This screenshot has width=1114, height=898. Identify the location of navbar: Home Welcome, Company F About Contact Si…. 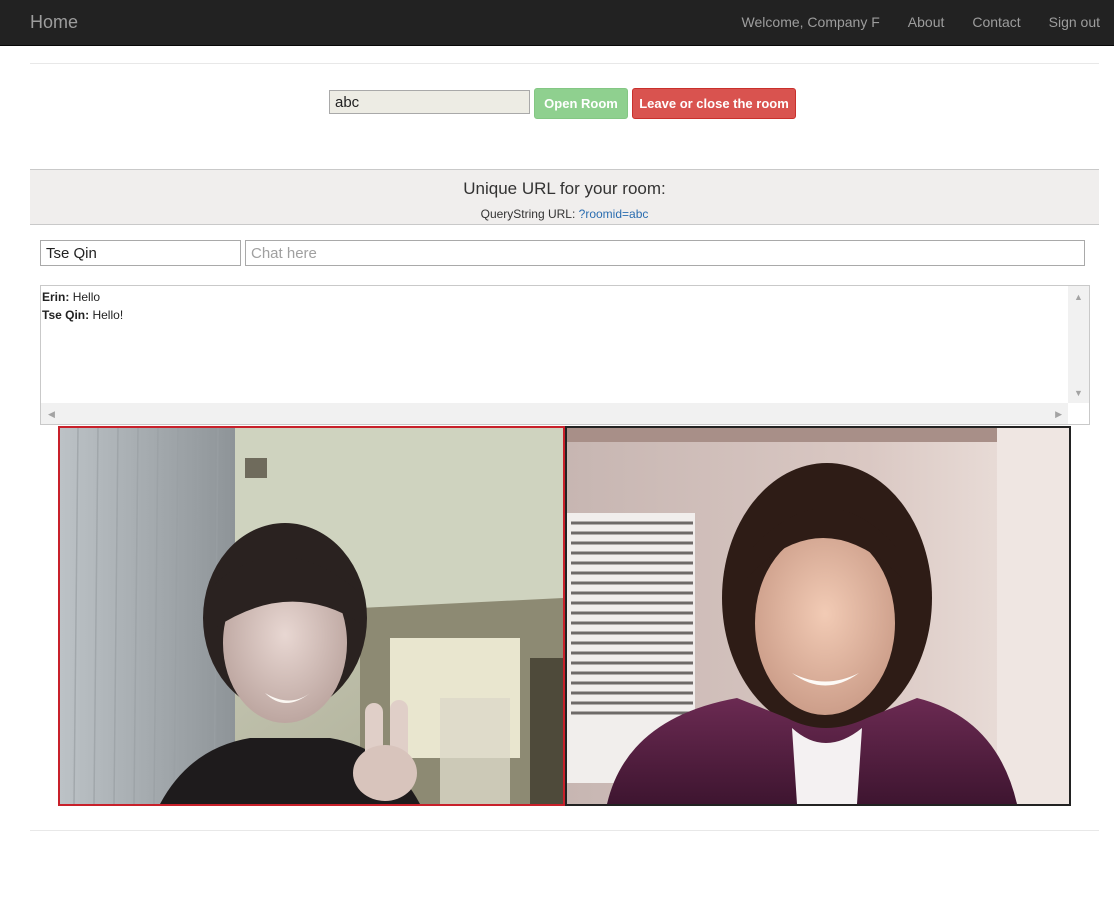
(557, 23).